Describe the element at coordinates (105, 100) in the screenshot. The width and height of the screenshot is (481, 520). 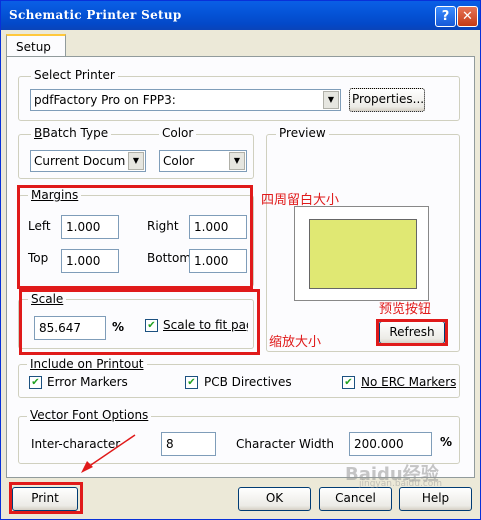
I see `printer-select-value: pdfFactory Pro on FPP3:` at that location.